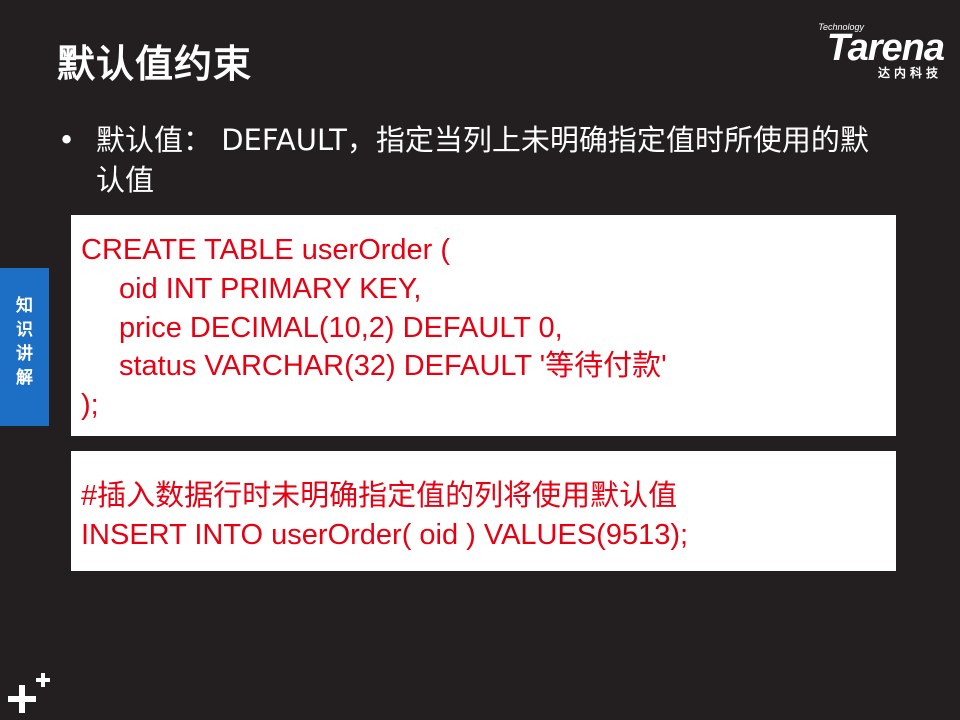 This screenshot has height=720, width=960. I want to click on code-line: oid INT PRIMARY KEY,, so click(270, 288).